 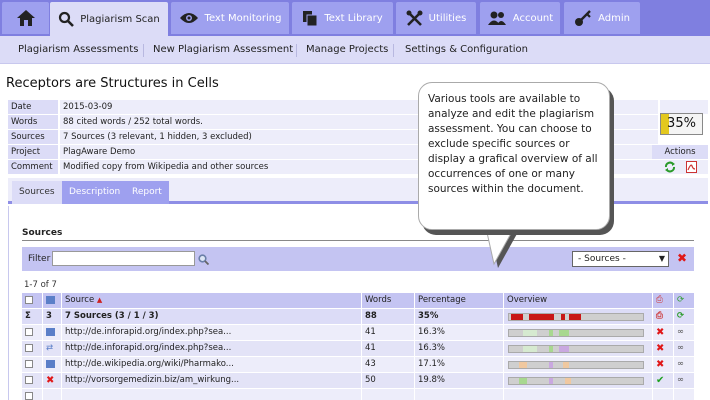 I want to click on source-select: - Sources - ▼, so click(x=620, y=259).